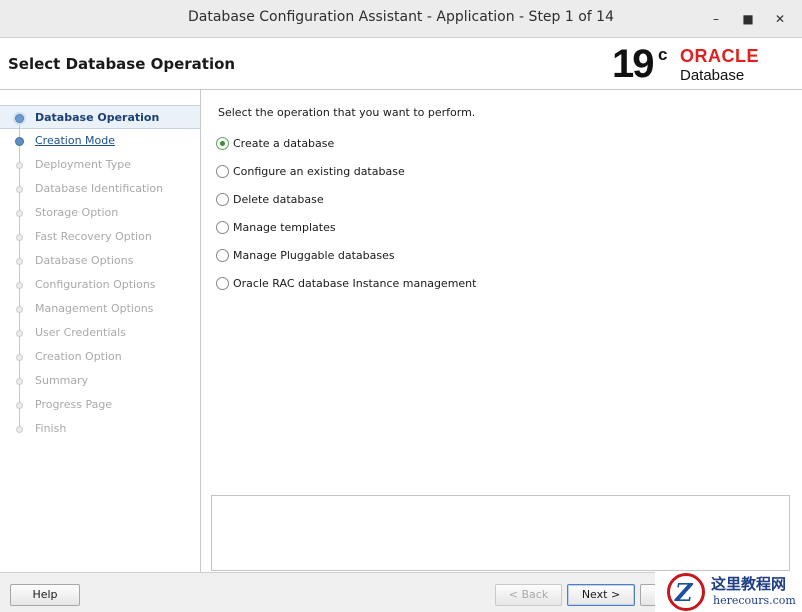  What do you see at coordinates (406, 200) in the screenshot?
I see `option-delete-database: Delete database` at bounding box center [406, 200].